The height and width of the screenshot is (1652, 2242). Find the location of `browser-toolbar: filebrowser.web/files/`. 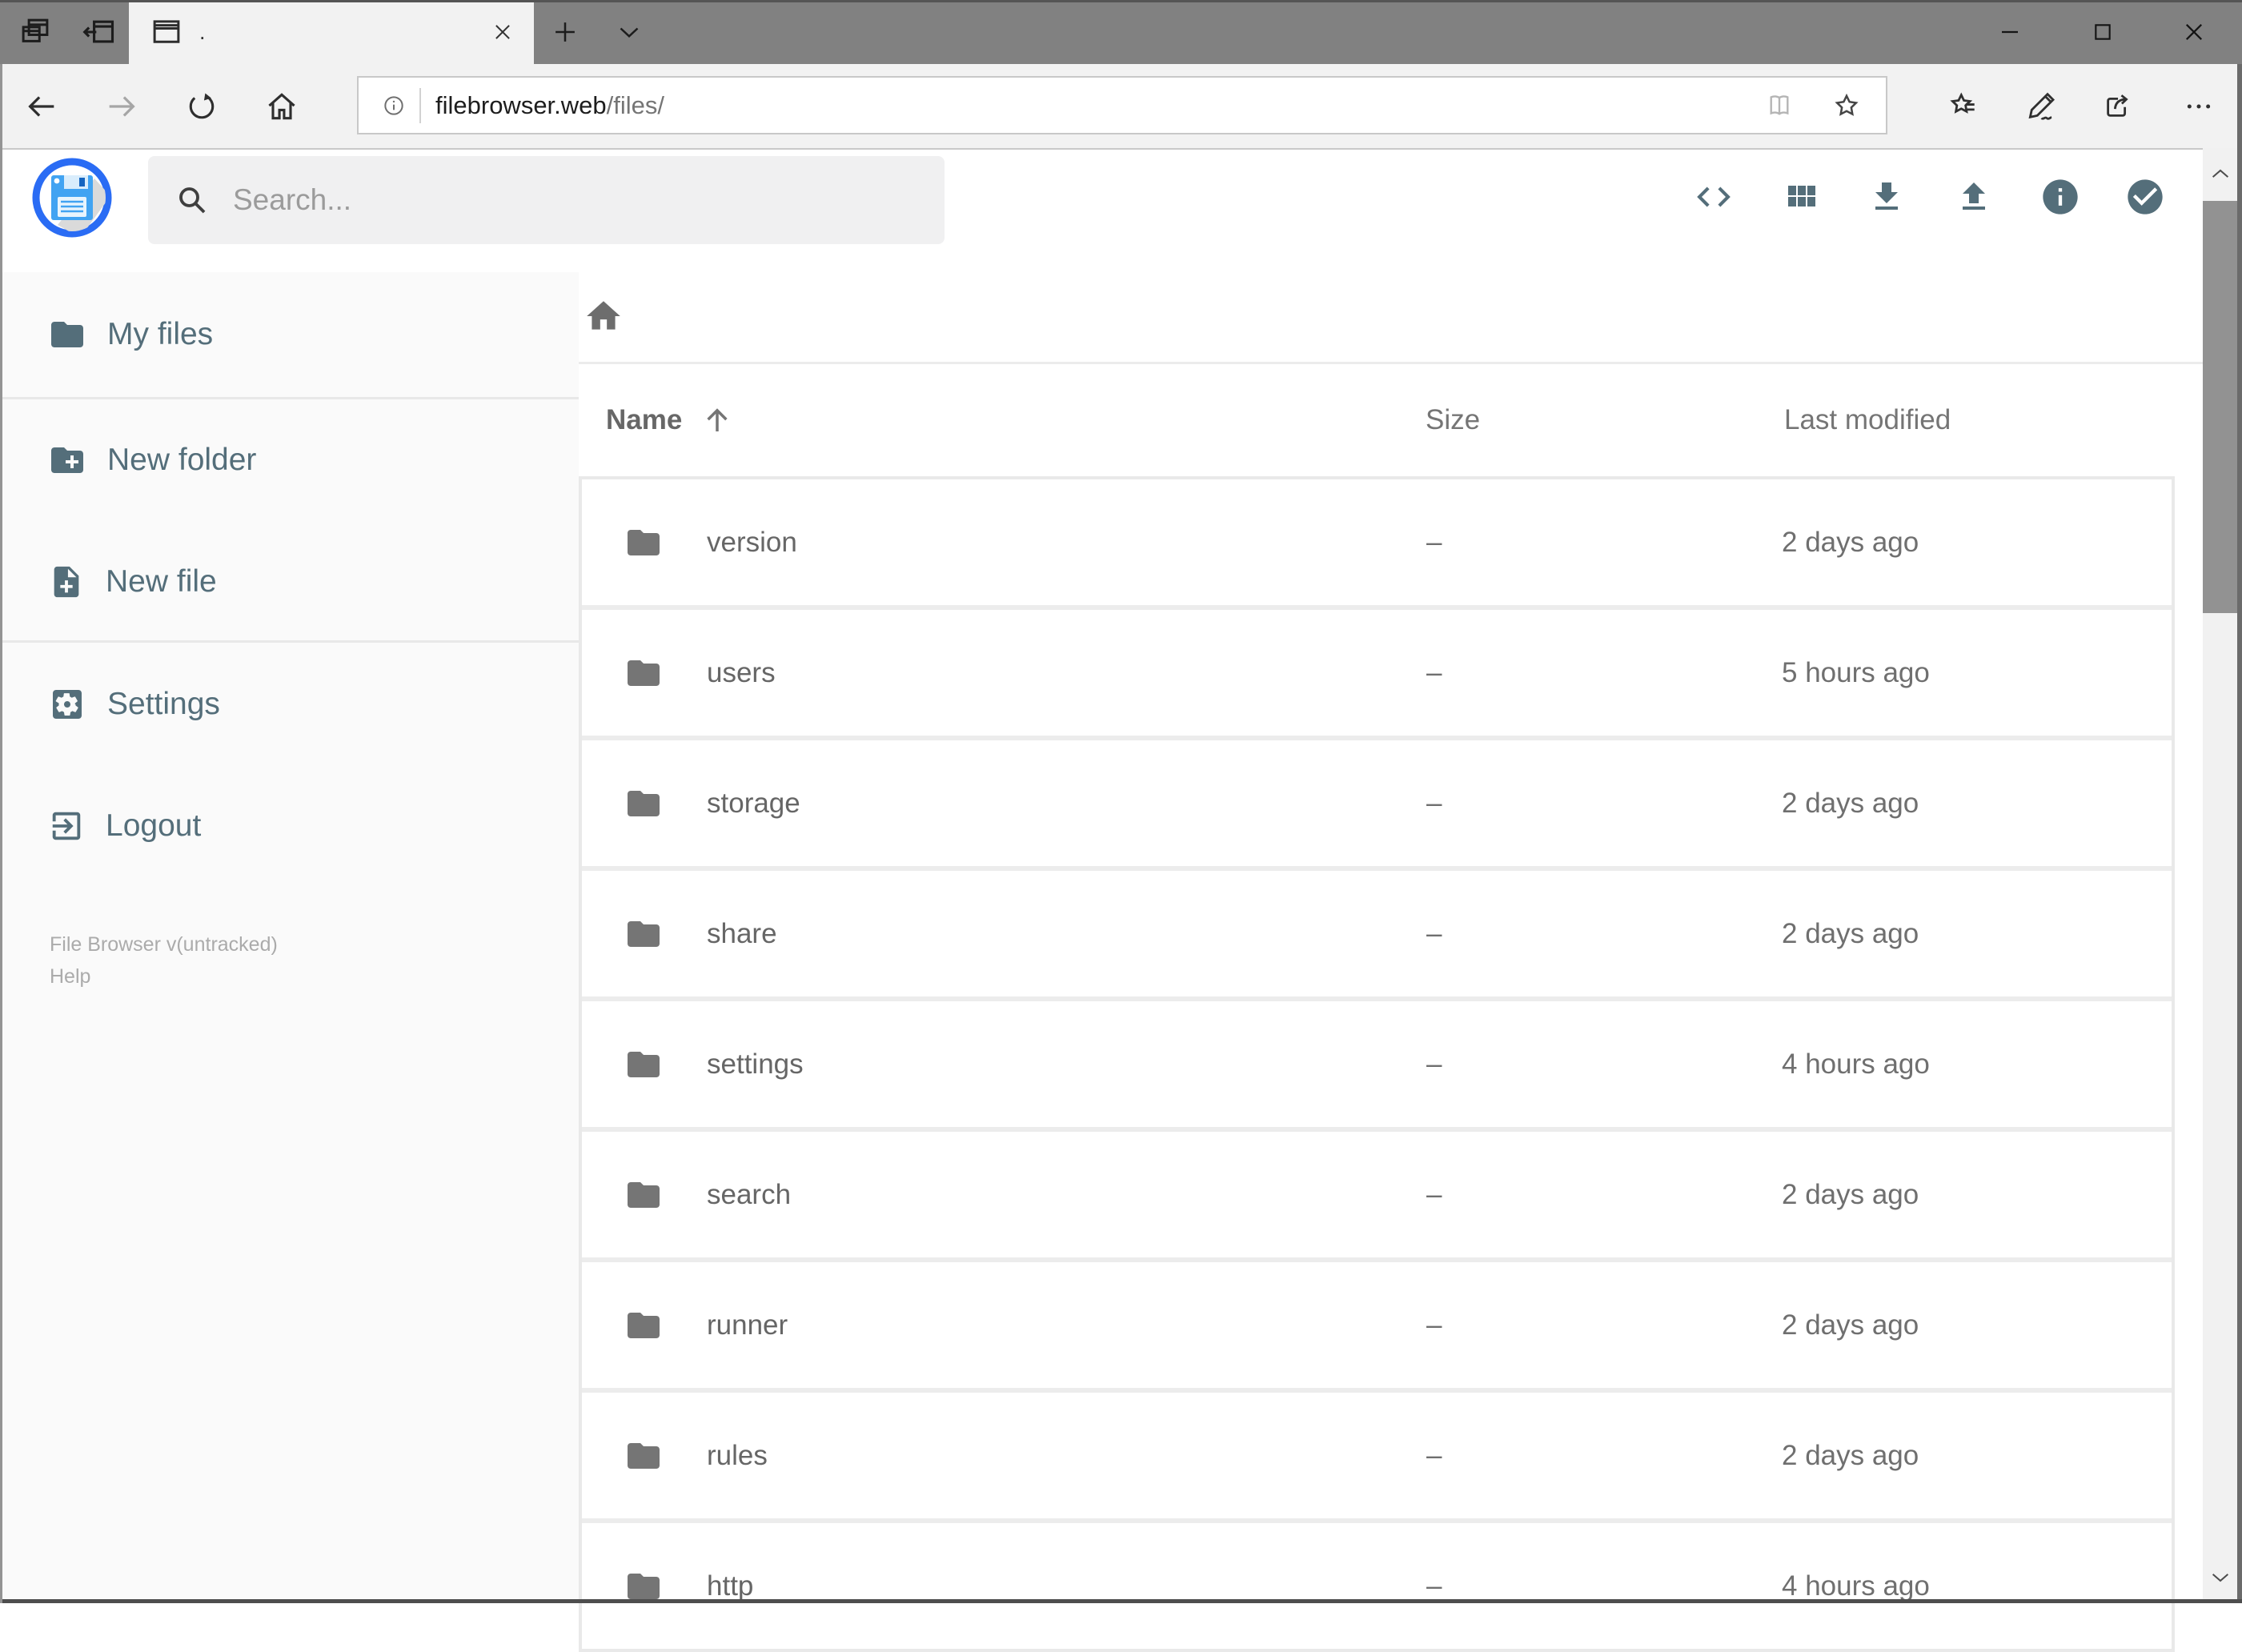

browser-toolbar: filebrowser.web/files/ is located at coordinates (1121, 107).